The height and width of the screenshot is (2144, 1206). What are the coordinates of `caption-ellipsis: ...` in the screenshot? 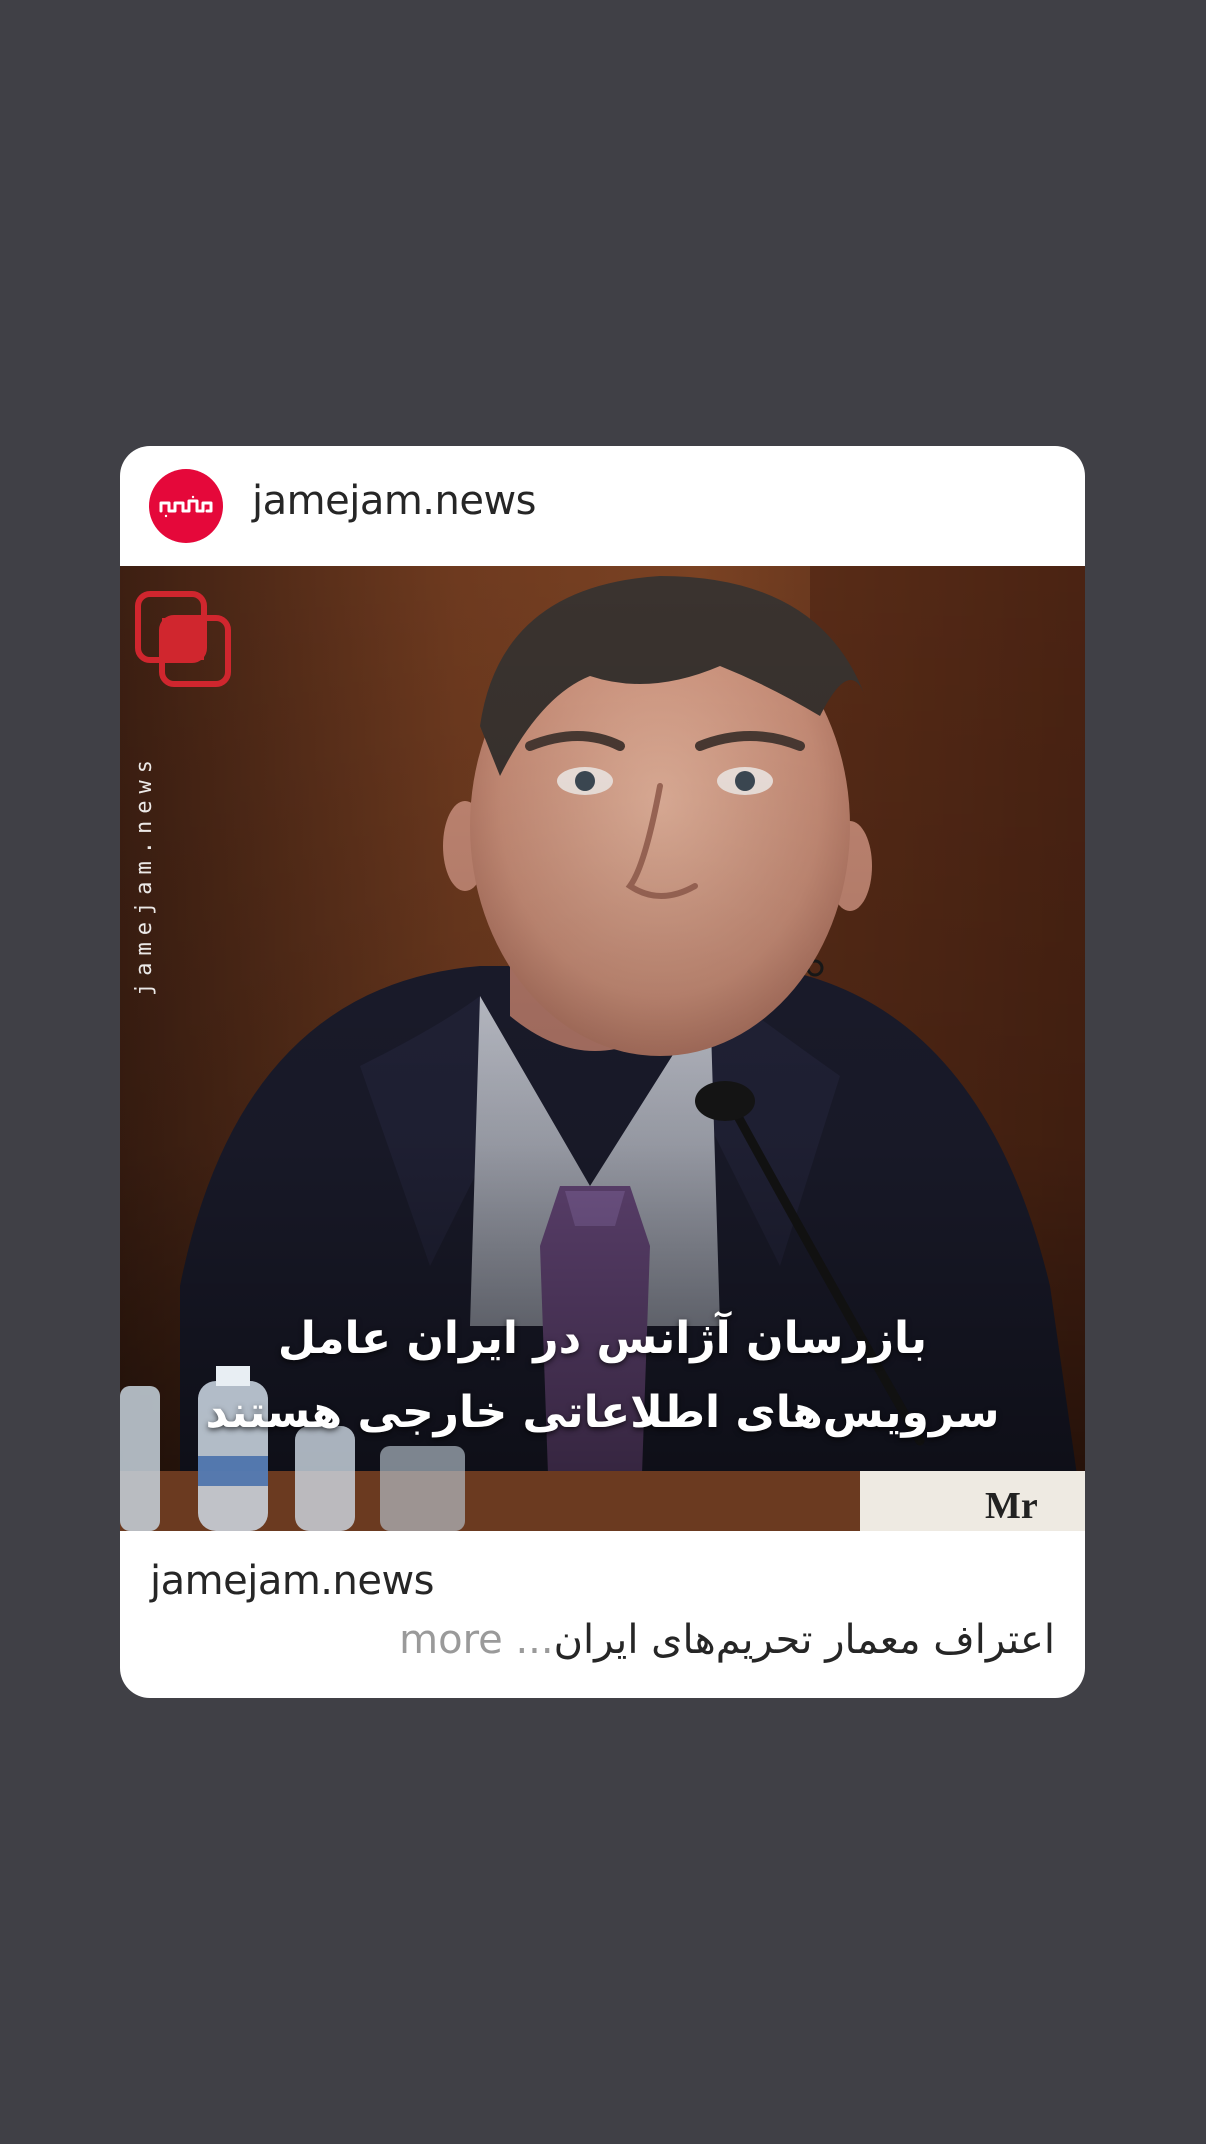 It's located at (534, 1640).